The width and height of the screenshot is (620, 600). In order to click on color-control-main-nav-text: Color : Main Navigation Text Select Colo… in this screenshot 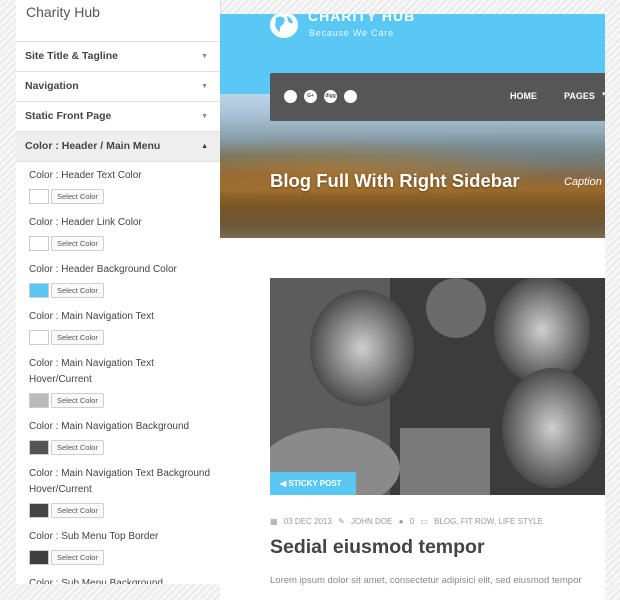, I will do `click(124, 327)`.